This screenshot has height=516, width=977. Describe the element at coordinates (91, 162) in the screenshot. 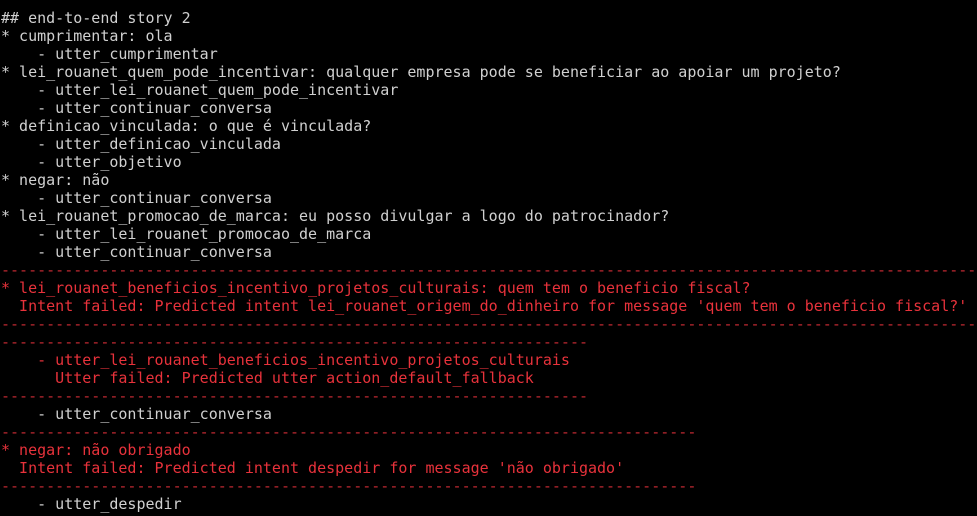

I see `terminal-line: - utter_objetivo` at that location.